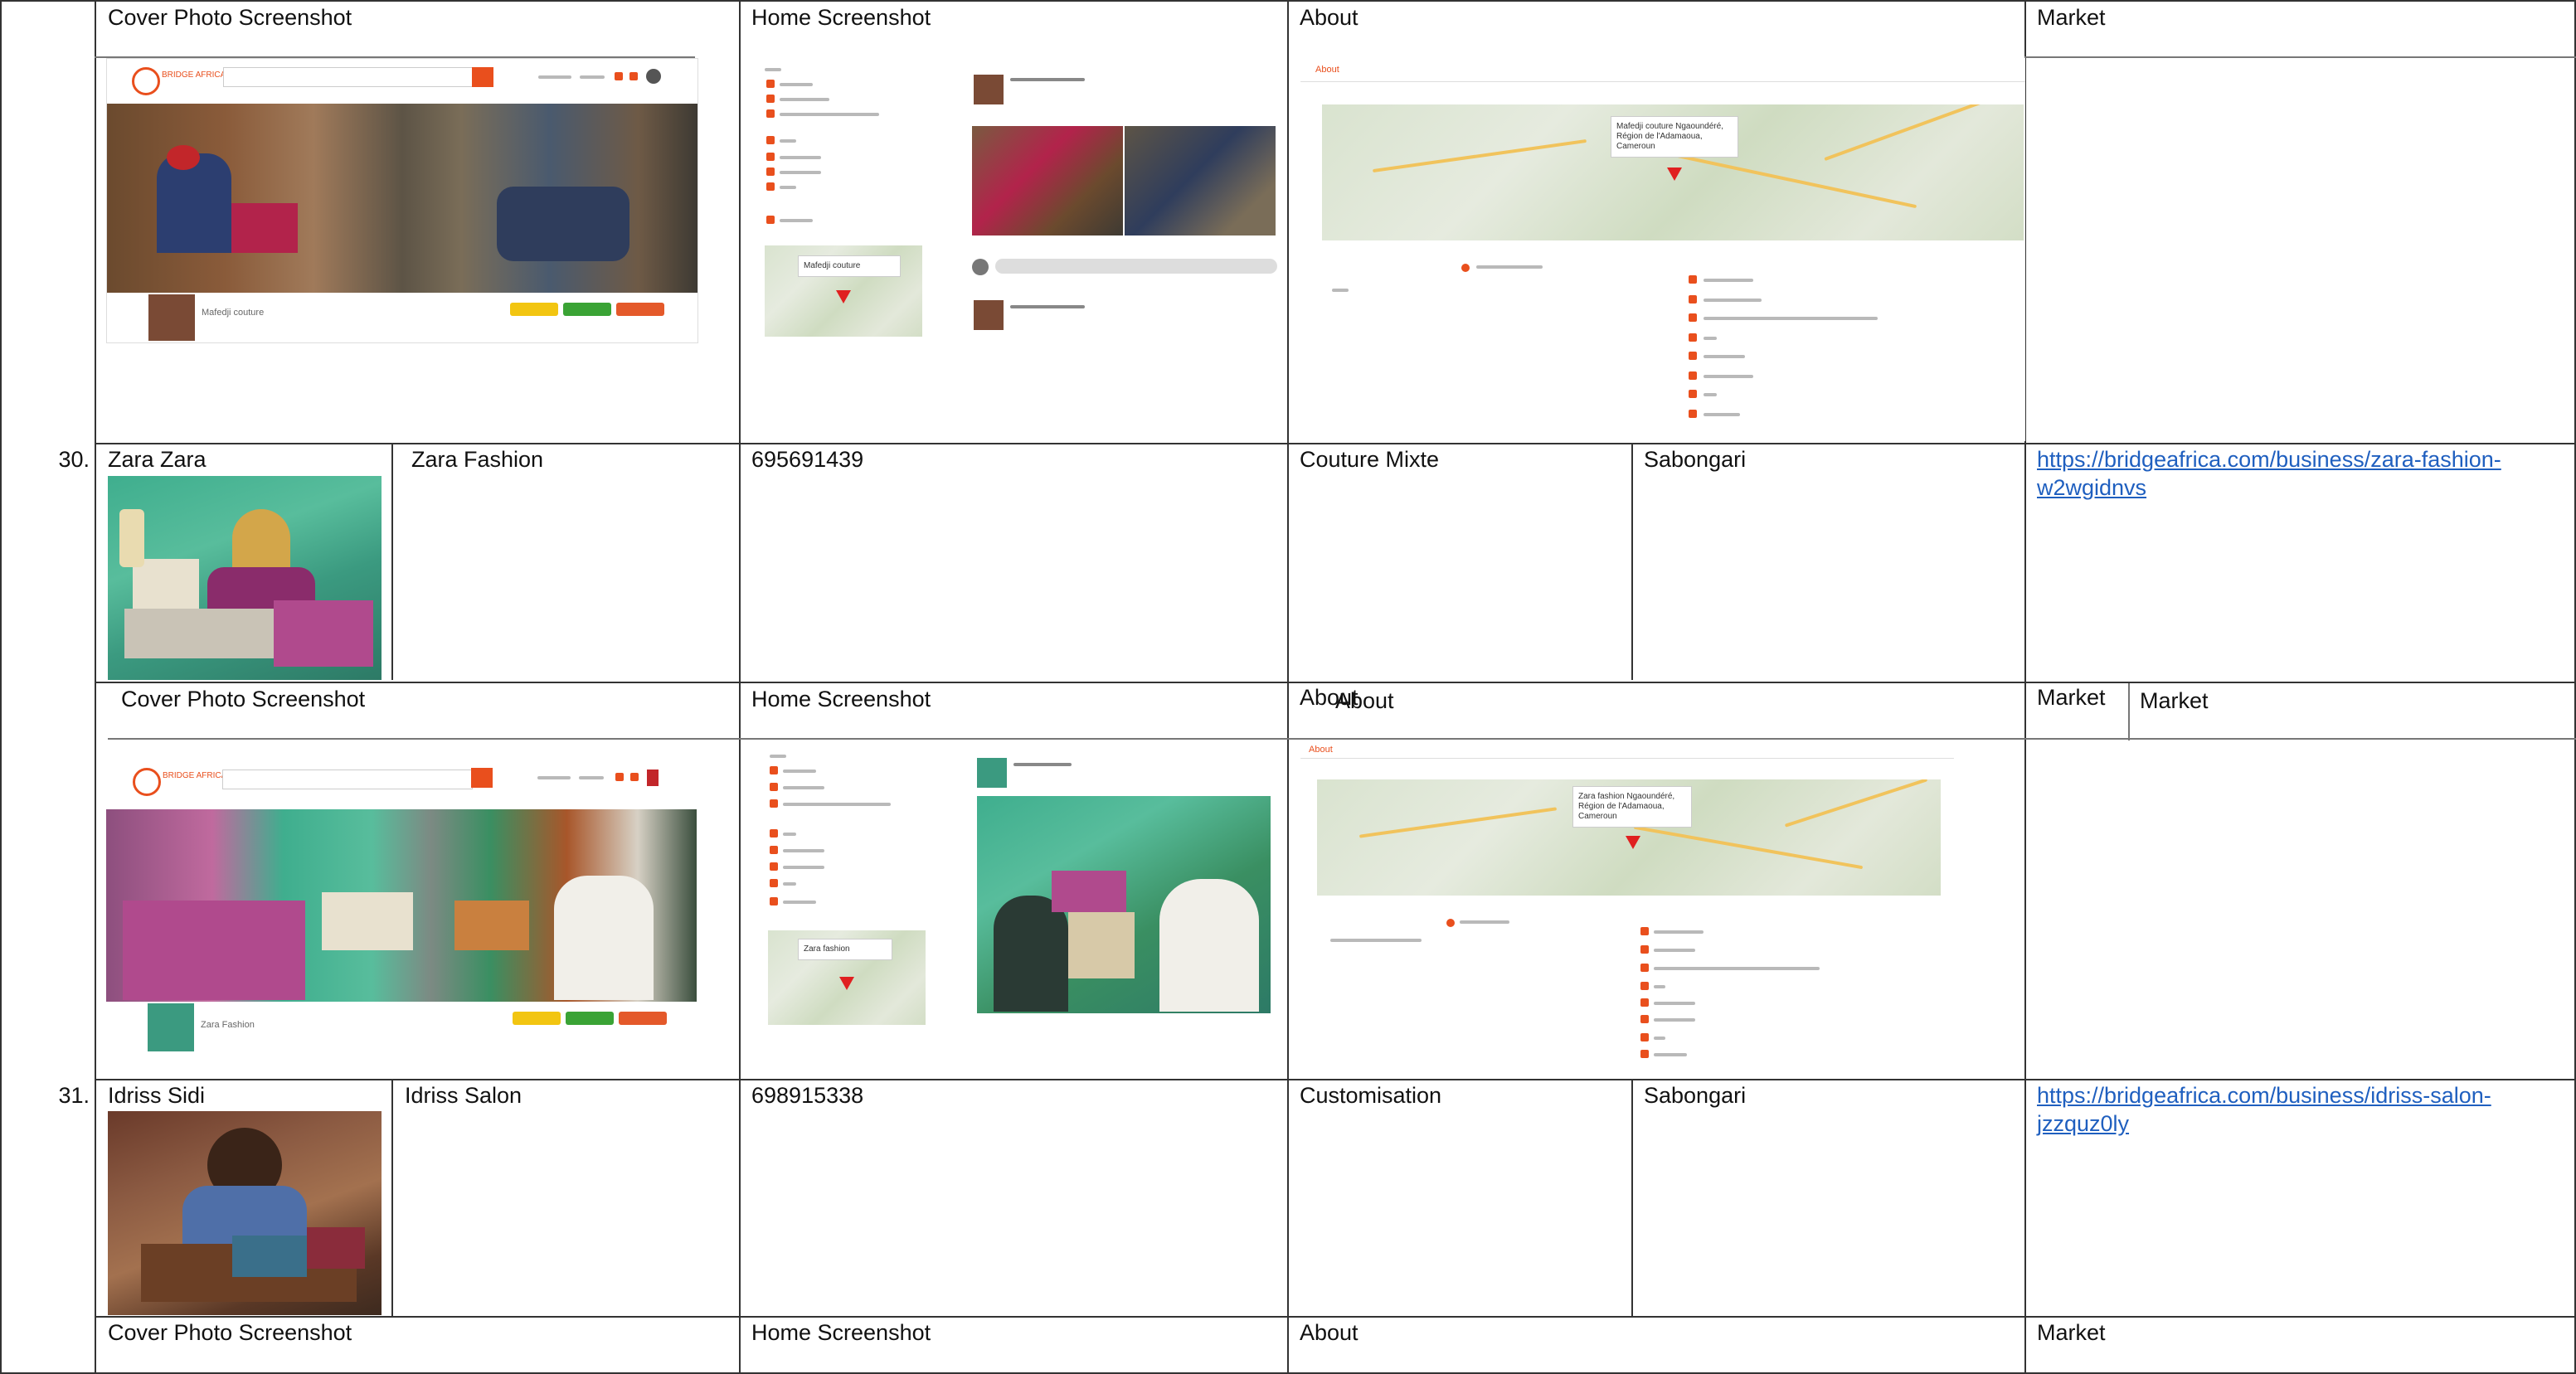 The width and height of the screenshot is (2576, 1374). I want to click on row-number: 31., so click(74, 1096).